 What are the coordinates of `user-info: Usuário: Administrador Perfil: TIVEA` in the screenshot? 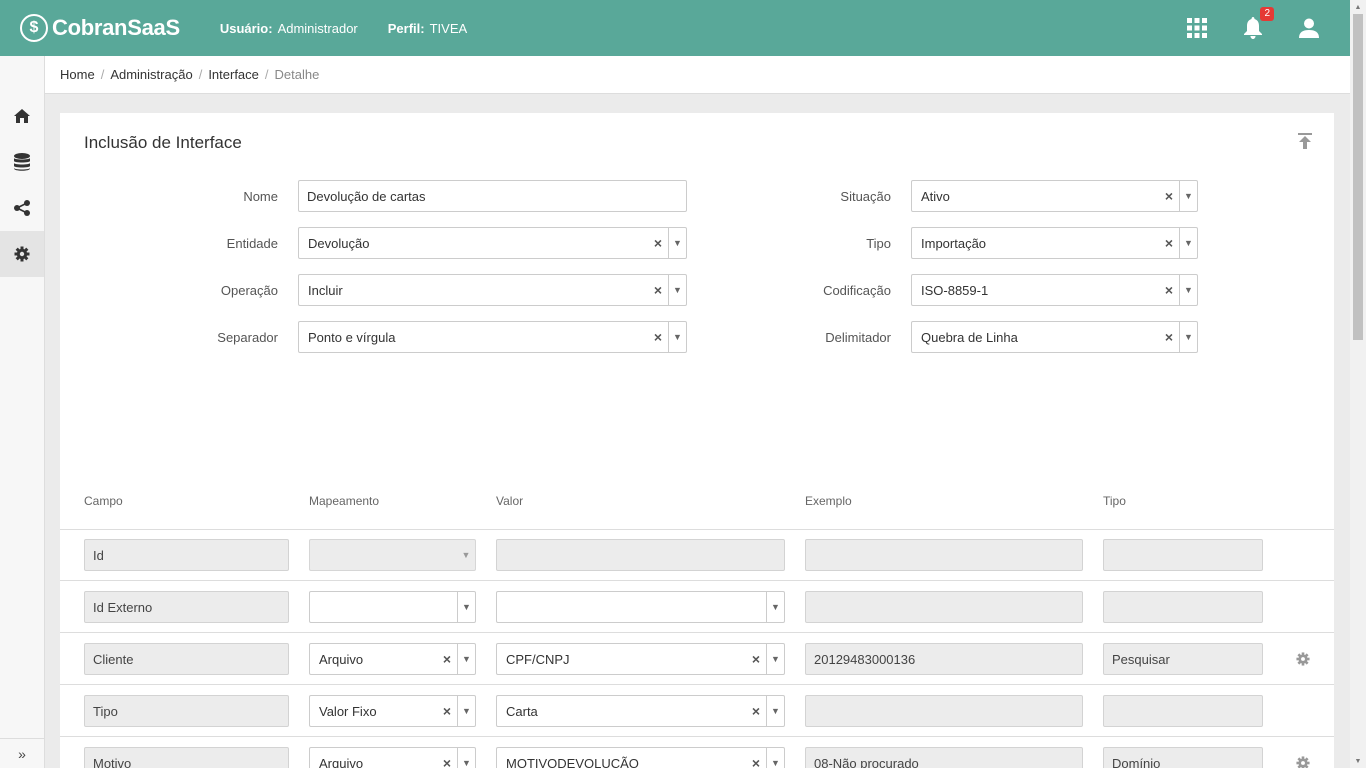 It's located at (343, 28).